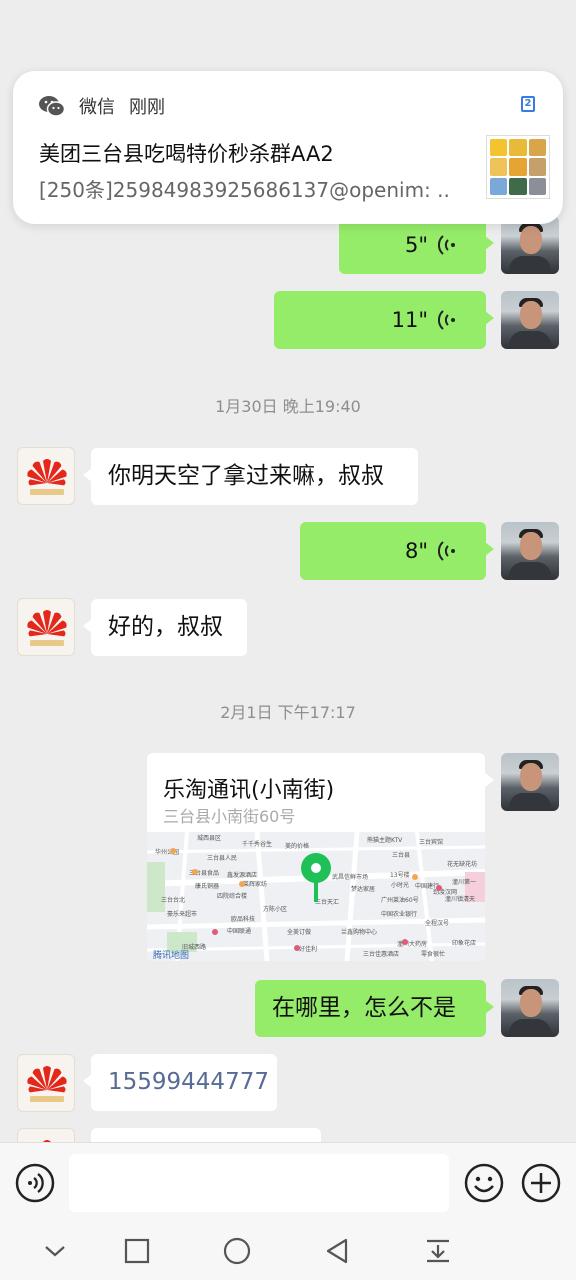 The image size is (576, 1280). What do you see at coordinates (232, 896) in the screenshot?
I see `map-label: 四院综合楼` at bounding box center [232, 896].